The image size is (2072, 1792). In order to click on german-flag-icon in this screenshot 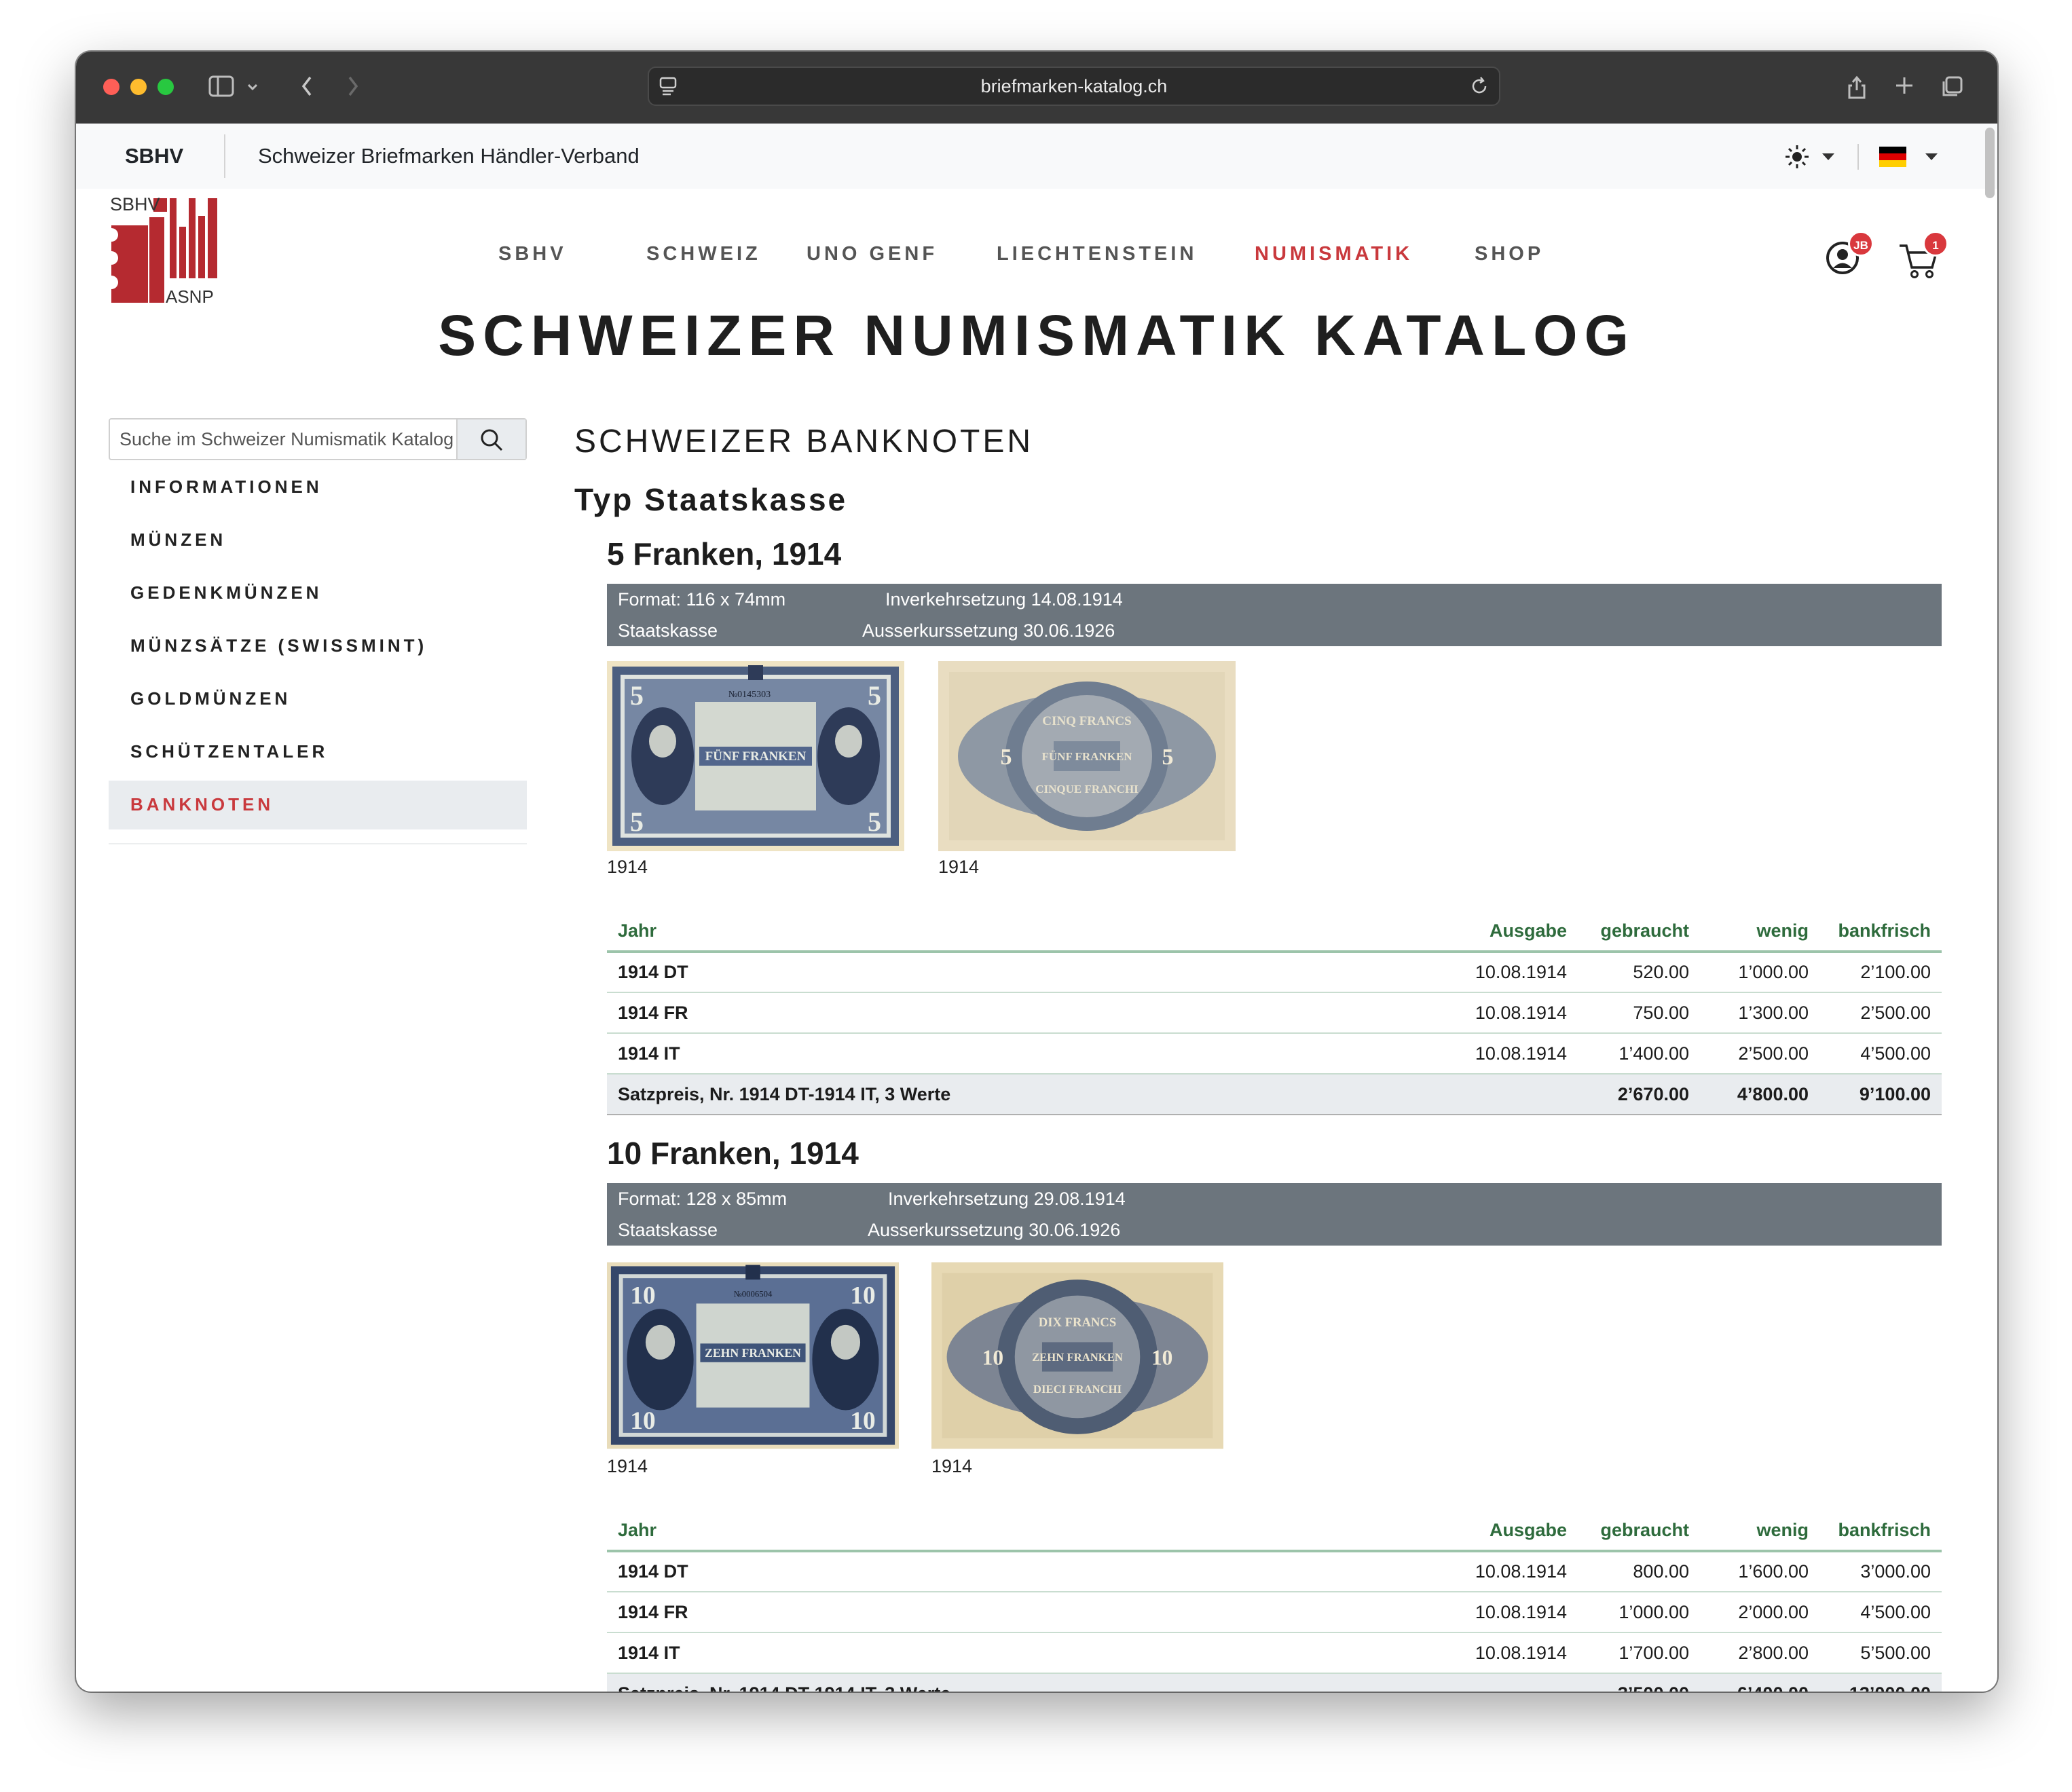, I will do `click(1892, 157)`.